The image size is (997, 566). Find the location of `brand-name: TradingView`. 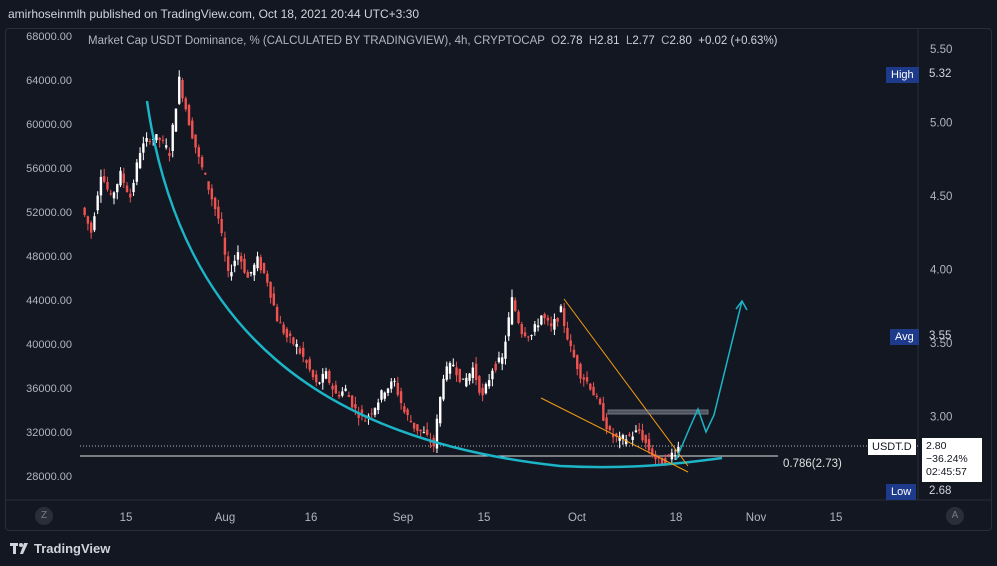

brand-name: TradingView is located at coordinates (72, 548).